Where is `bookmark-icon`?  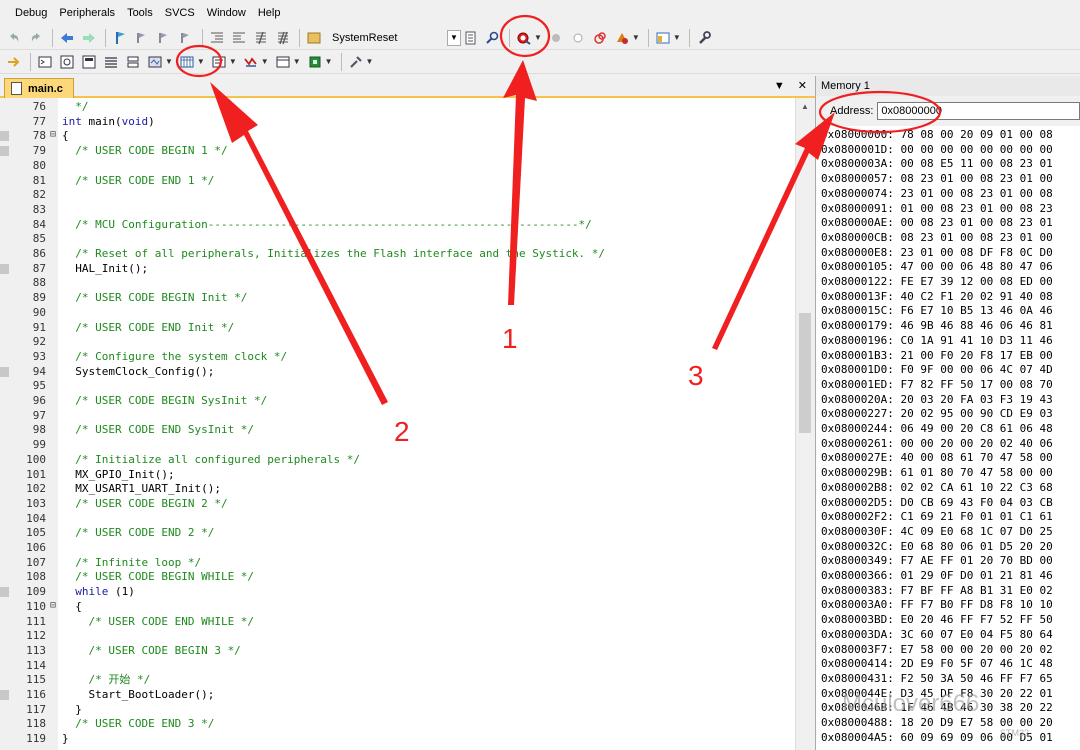
bookmark-icon is located at coordinates (120, 38).